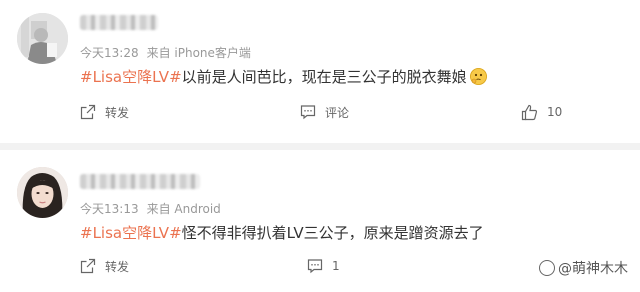 This screenshot has width=640, height=292. What do you see at coordinates (183, 209) in the screenshot?
I see `post-source: 来自 Android` at bounding box center [183, 209].